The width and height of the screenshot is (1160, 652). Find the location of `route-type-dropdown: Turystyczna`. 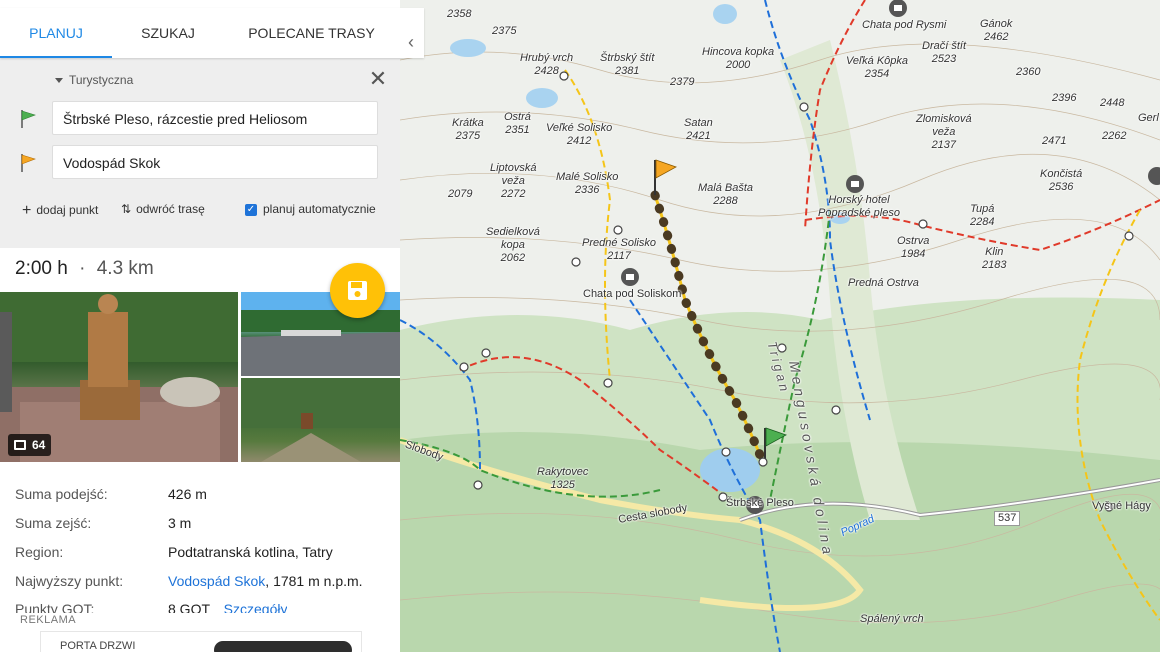

route-type-dropdown: Turystyczna is located at coordinates (94, 80).